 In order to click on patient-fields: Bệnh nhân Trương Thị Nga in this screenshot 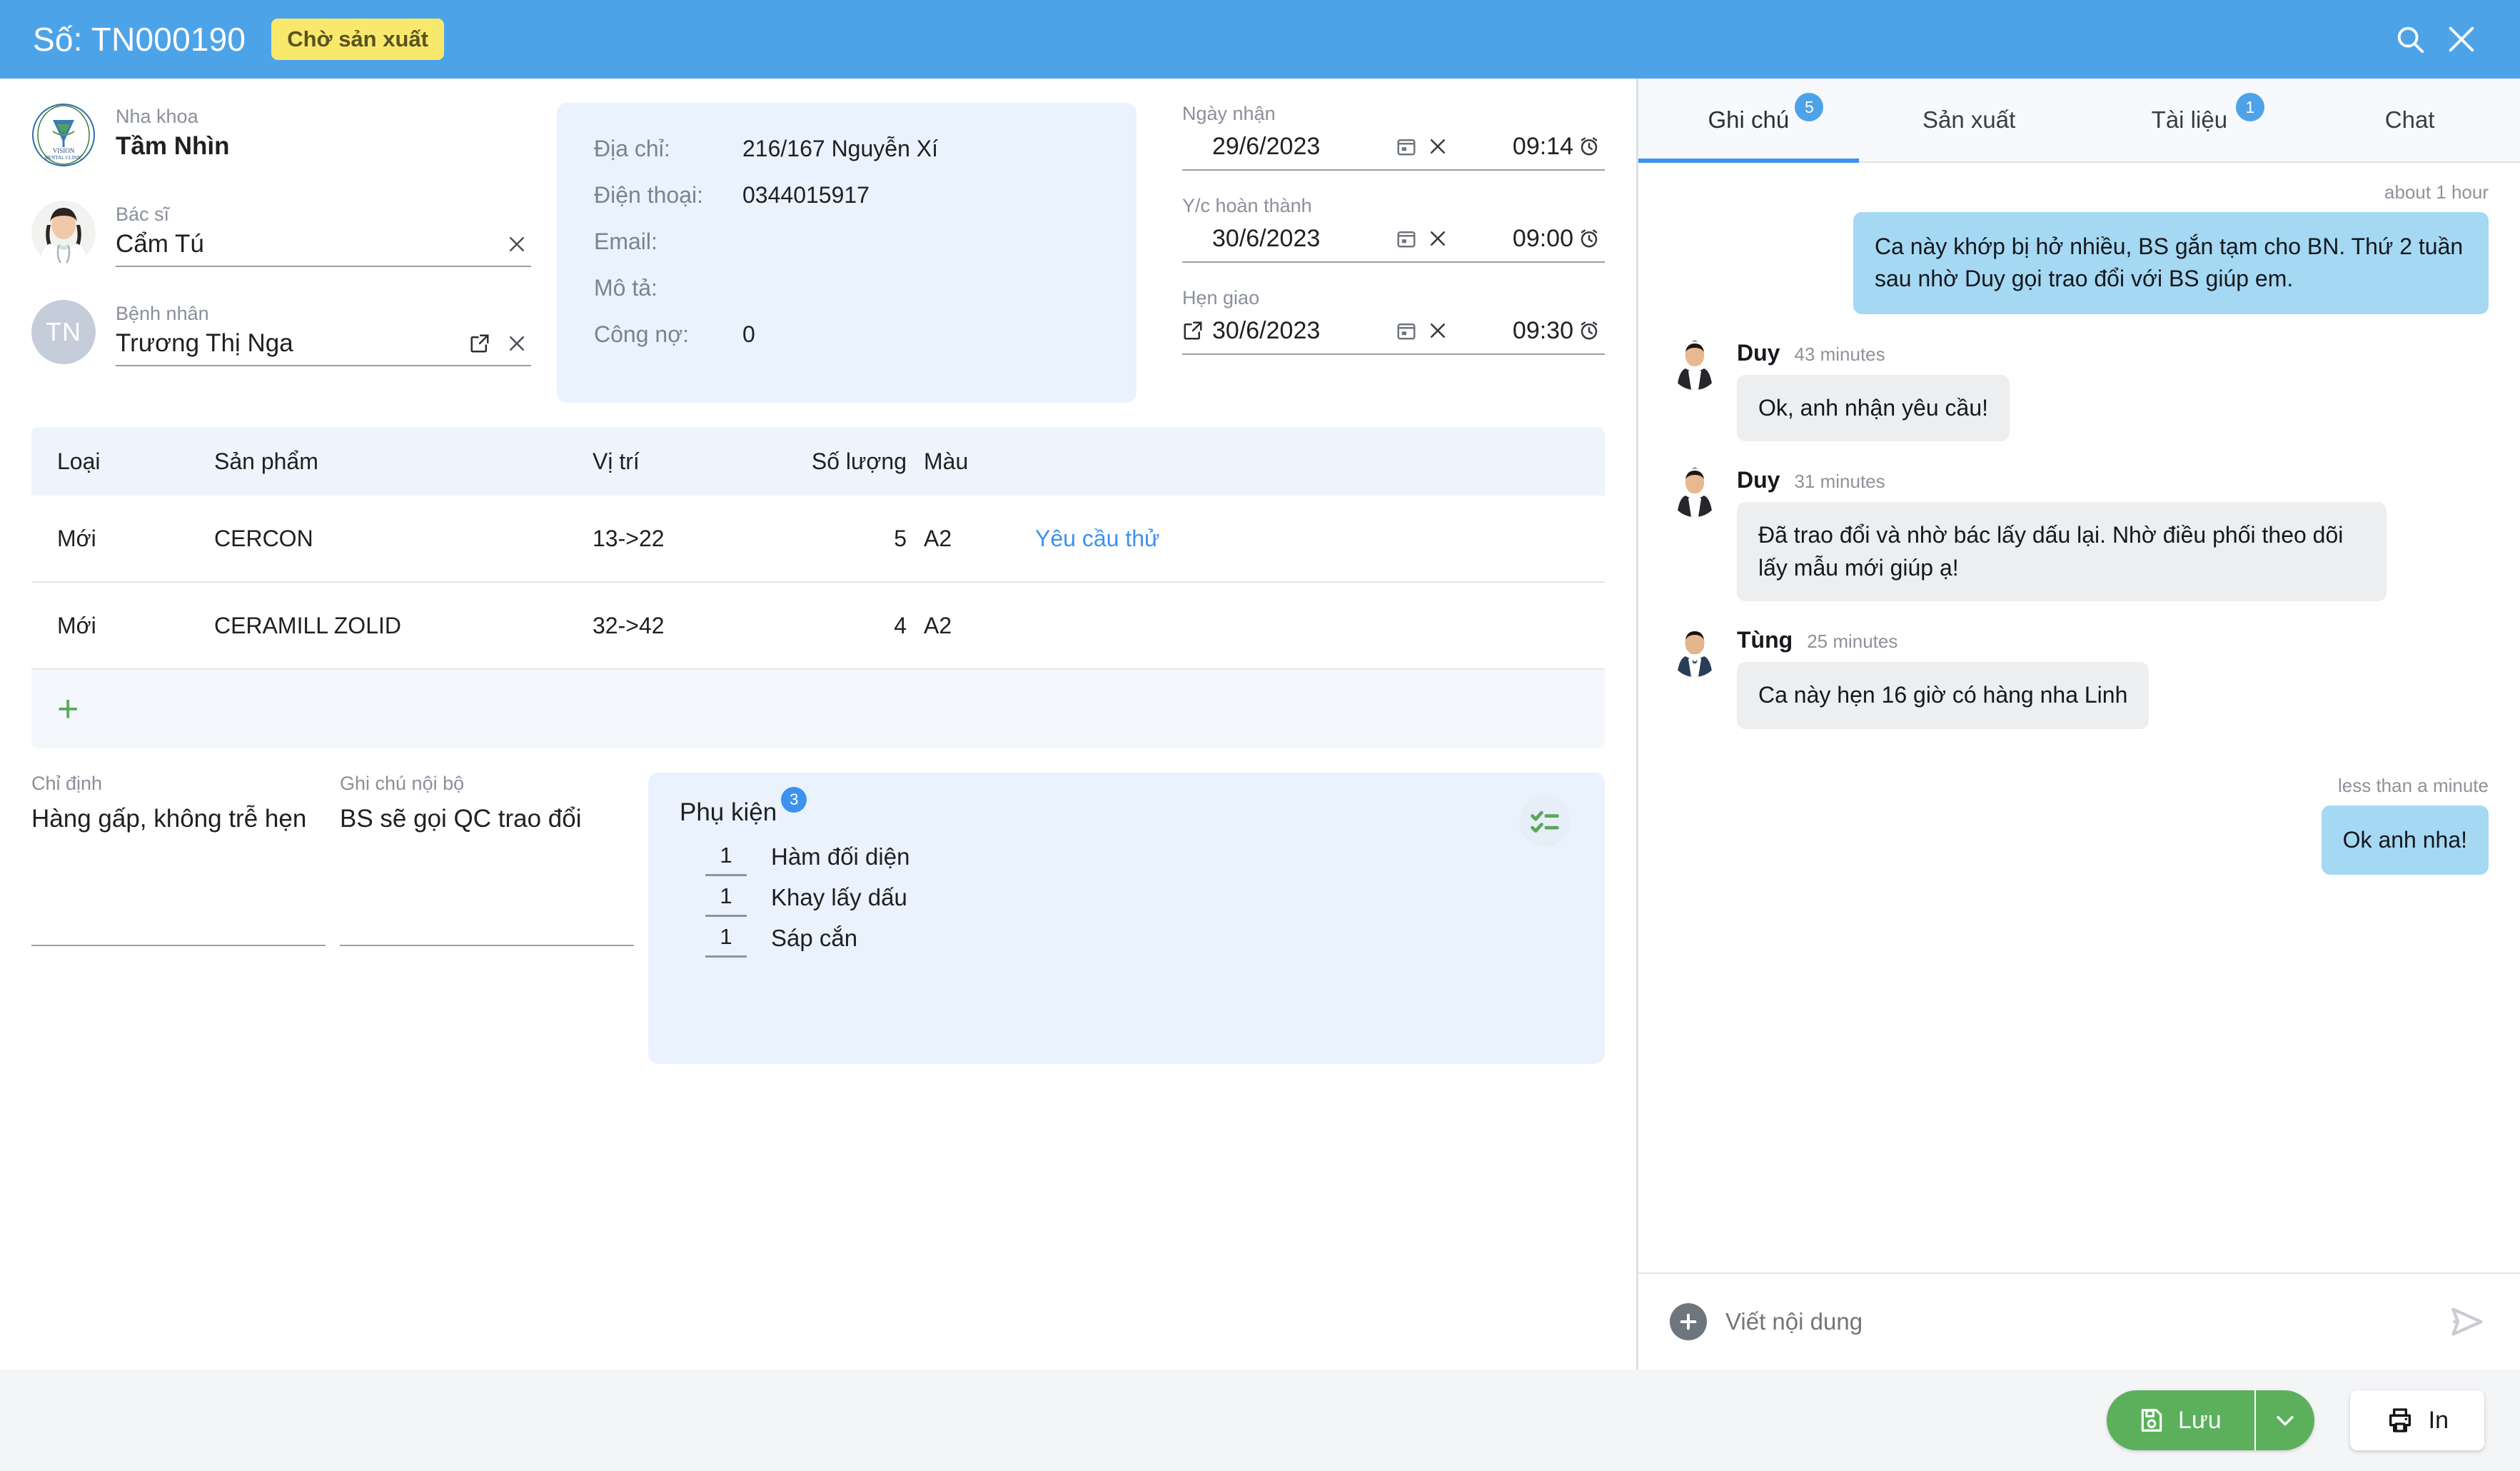, I will do `click(323, 333)`.